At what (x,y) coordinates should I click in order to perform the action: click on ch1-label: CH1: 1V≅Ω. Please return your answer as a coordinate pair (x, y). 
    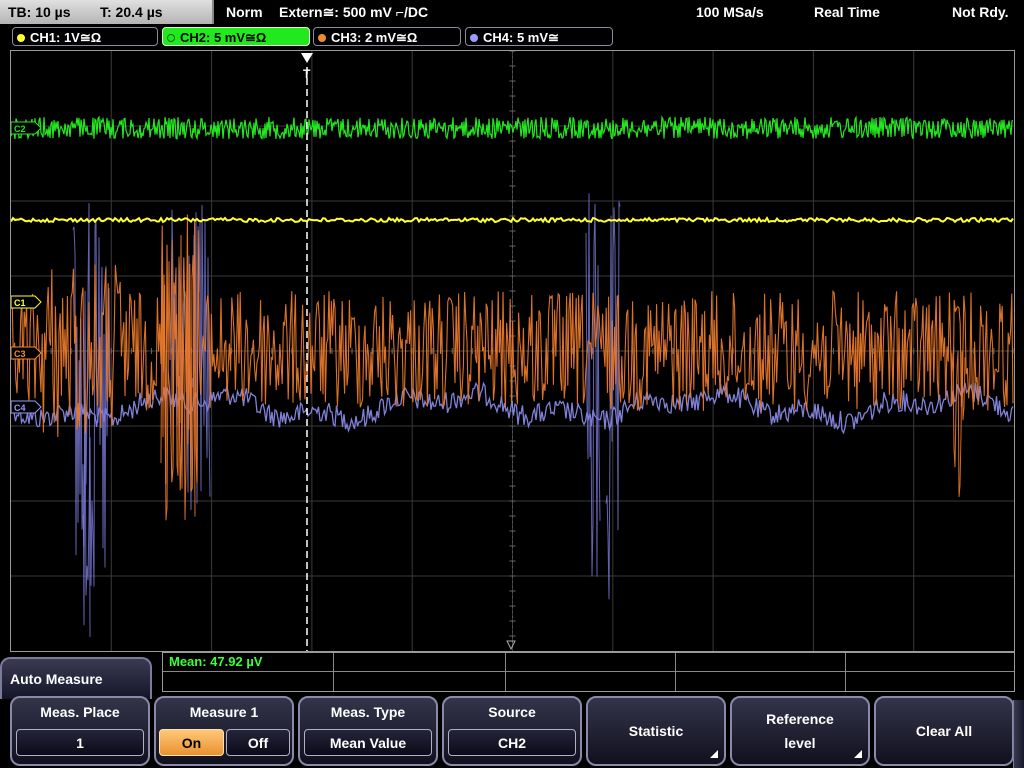
    Looking at the image, I should click on (66, 37).